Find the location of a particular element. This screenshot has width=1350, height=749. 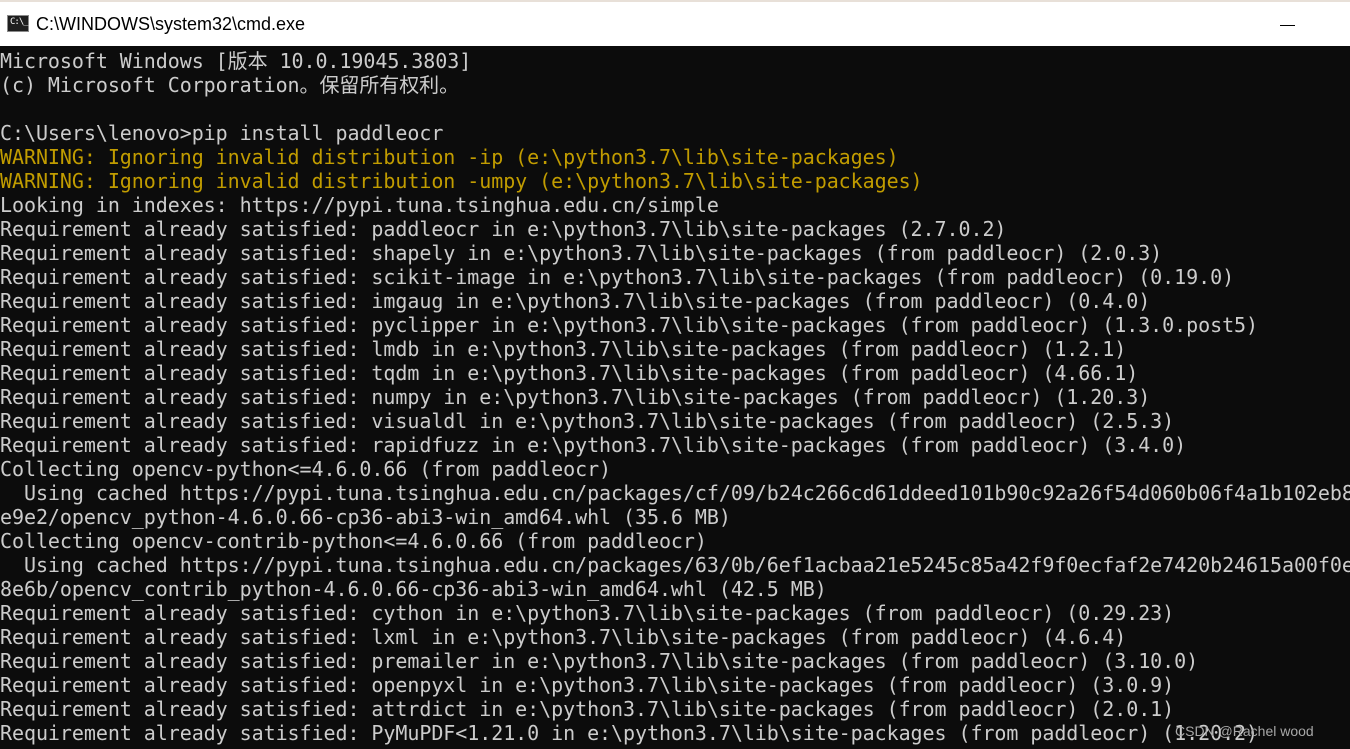

cmd-icon-glyph: C:\_ is located at coordinates (19, 22).